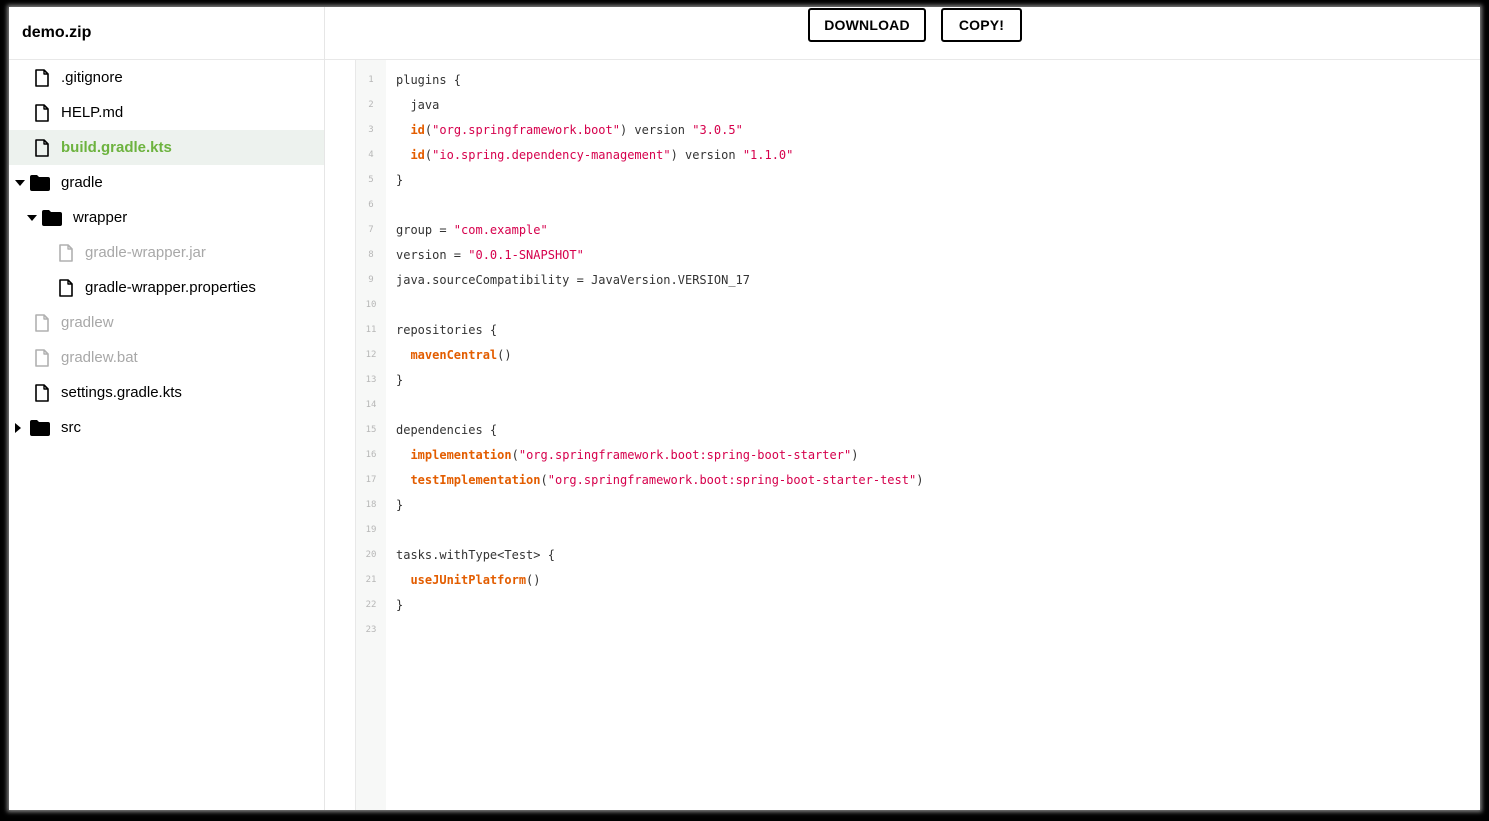 This screenshot has height=821, width=1489. What do you see at coordinates (371, 480) in the screenshot?
I see `line-number: 17` at bounding box center [371, 480].